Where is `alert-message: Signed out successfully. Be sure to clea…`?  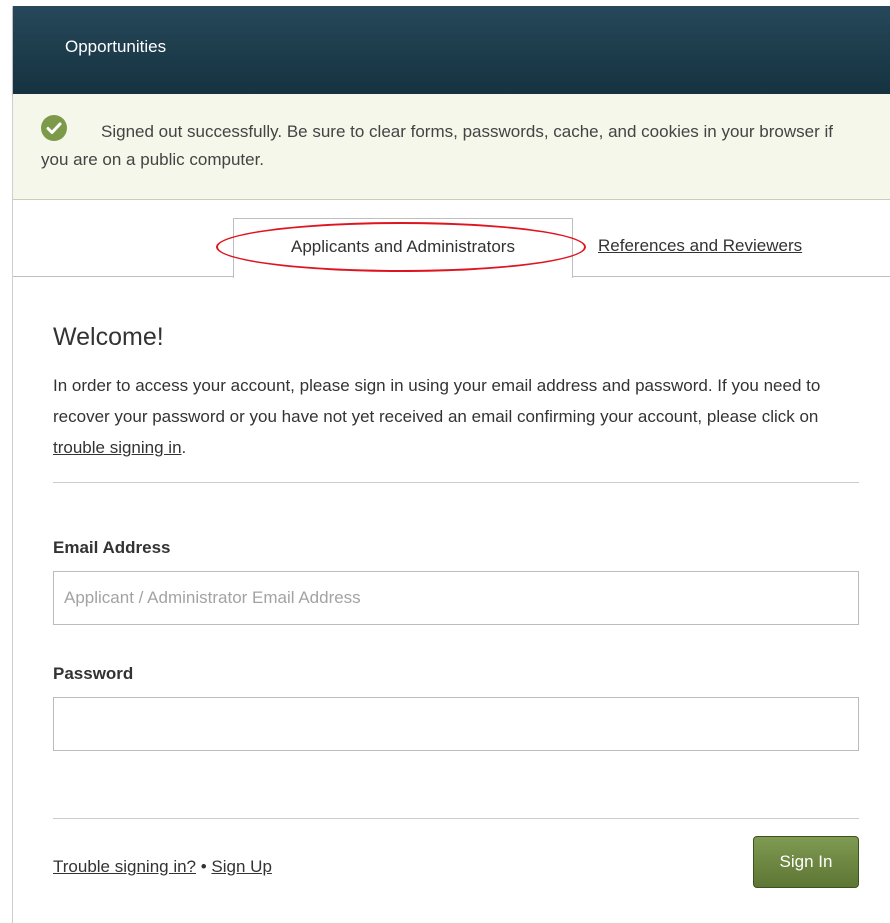 alert-message: Signed out successfully. Be sure to clea… is located at coordinates (437, 145).